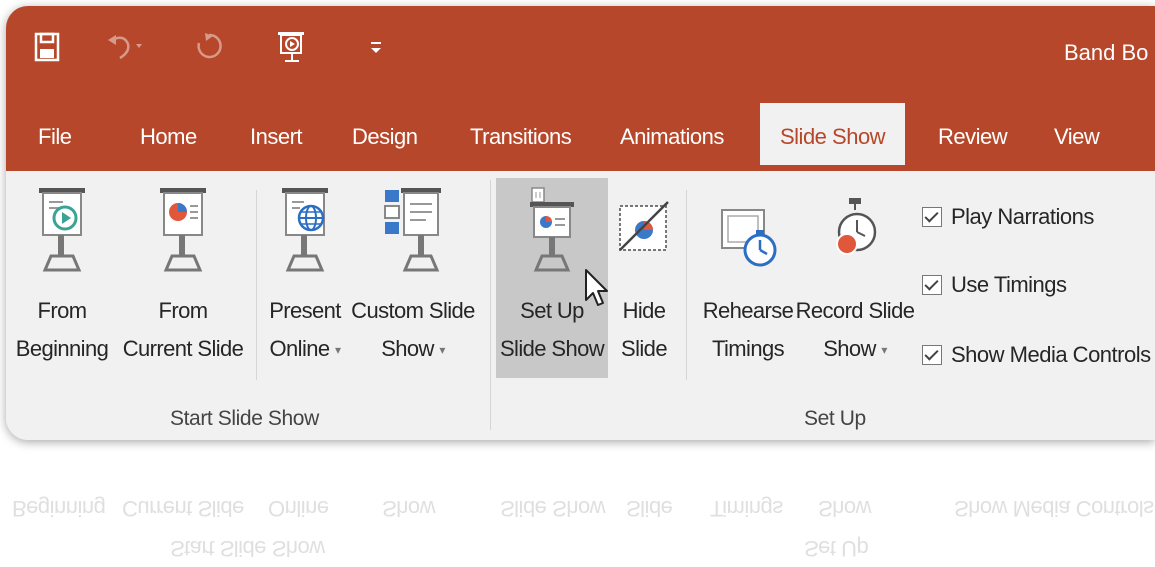  What do you see at coordinates (1054, 508) in the screenshot?
I see `reflection-text: Show Media Controls` at bounding box center [1054, 508].